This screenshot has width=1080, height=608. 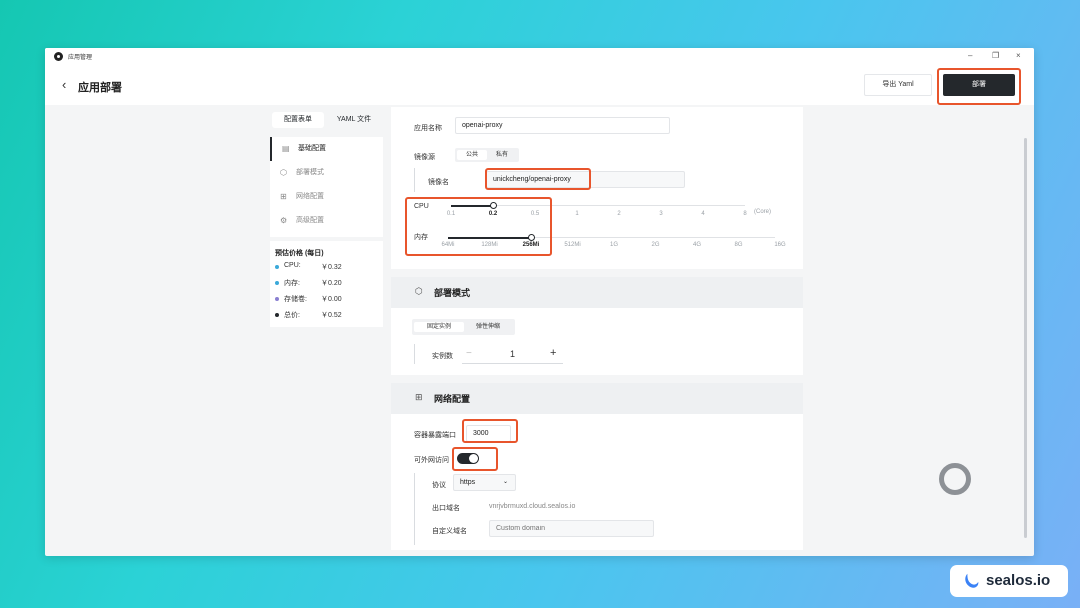 What do you see at coordinates (970, 56) in the screenshot?
I see `minimize-button: –` at bounding box center [970, 56].